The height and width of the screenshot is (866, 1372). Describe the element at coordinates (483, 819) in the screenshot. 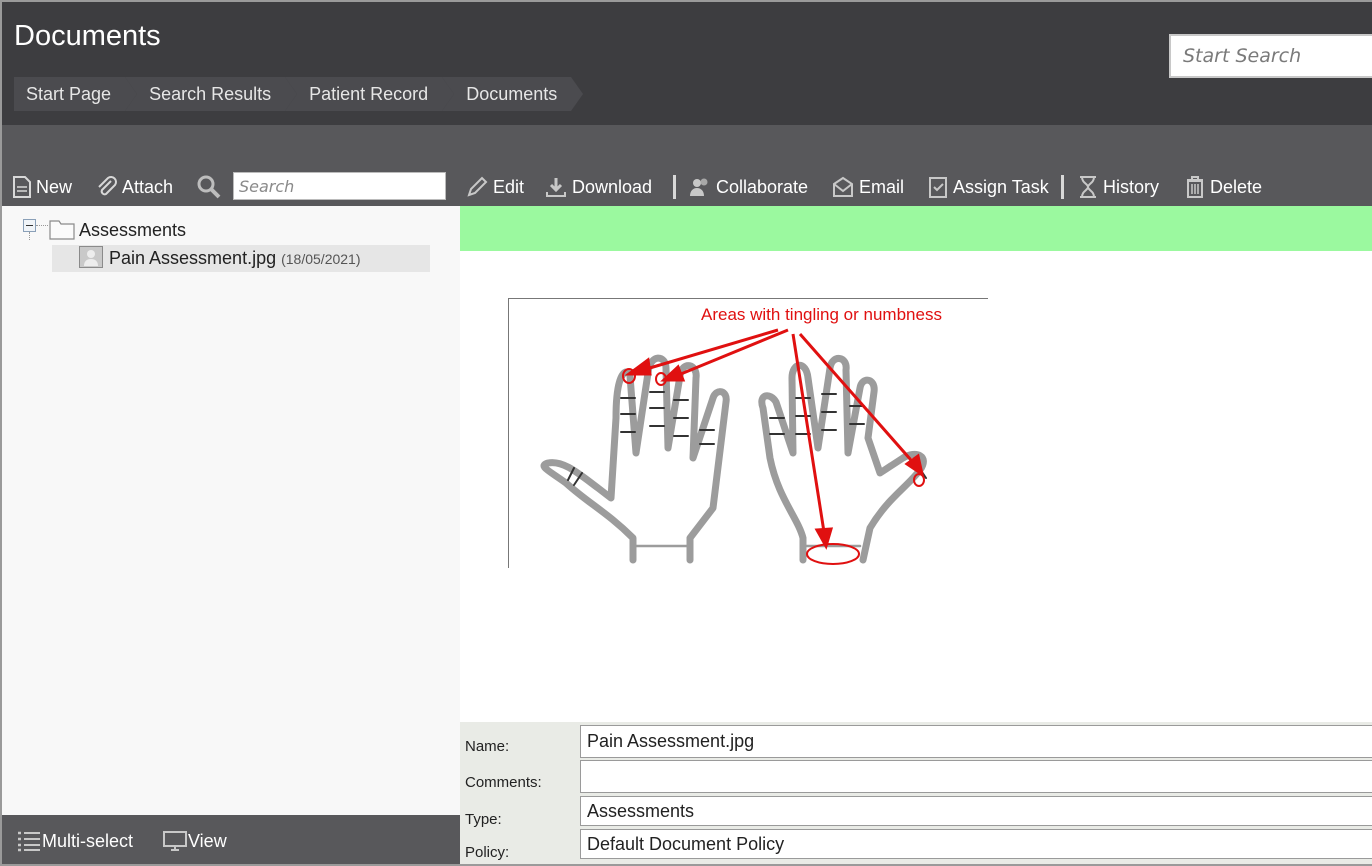

I see `type-label: Type:` at that location.